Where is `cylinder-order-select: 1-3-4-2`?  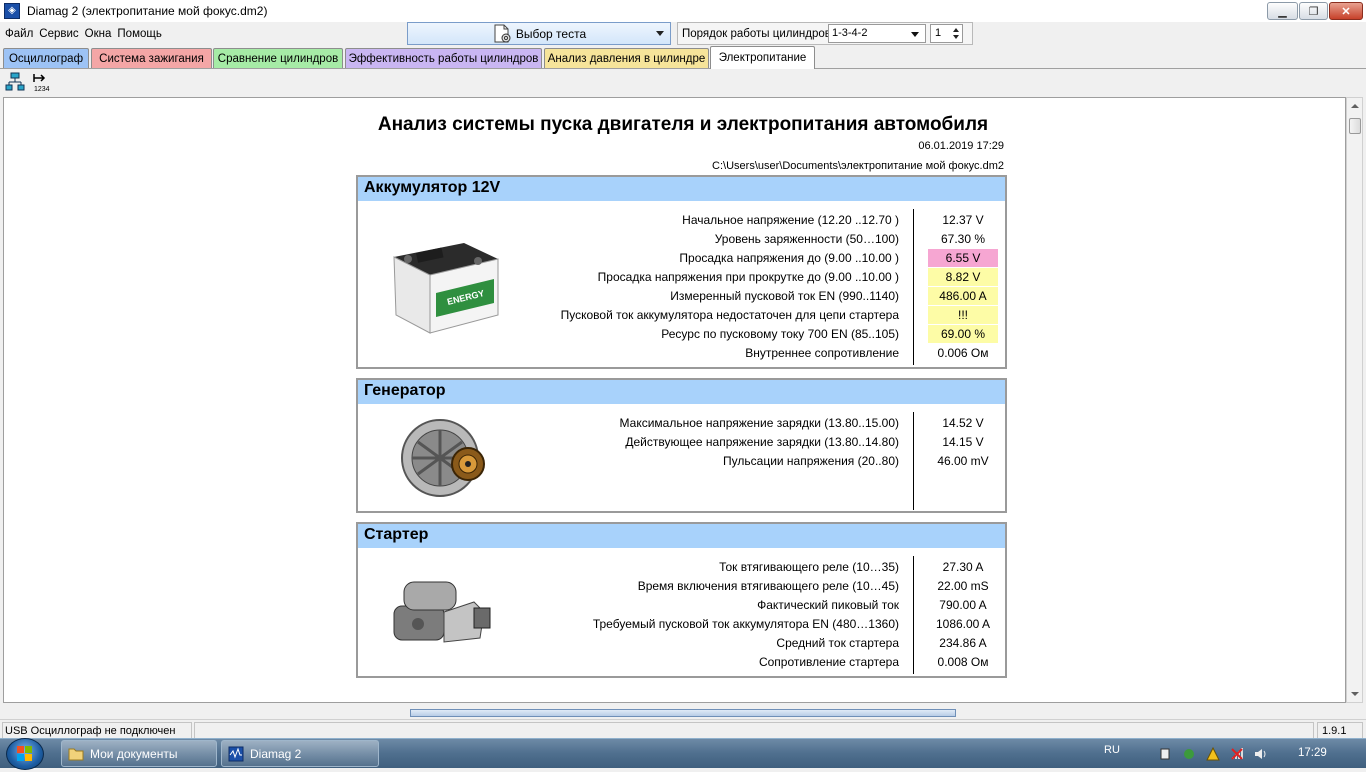
cylinder-order-select: 1-3-4-2 is located at coordinates (877, 33).